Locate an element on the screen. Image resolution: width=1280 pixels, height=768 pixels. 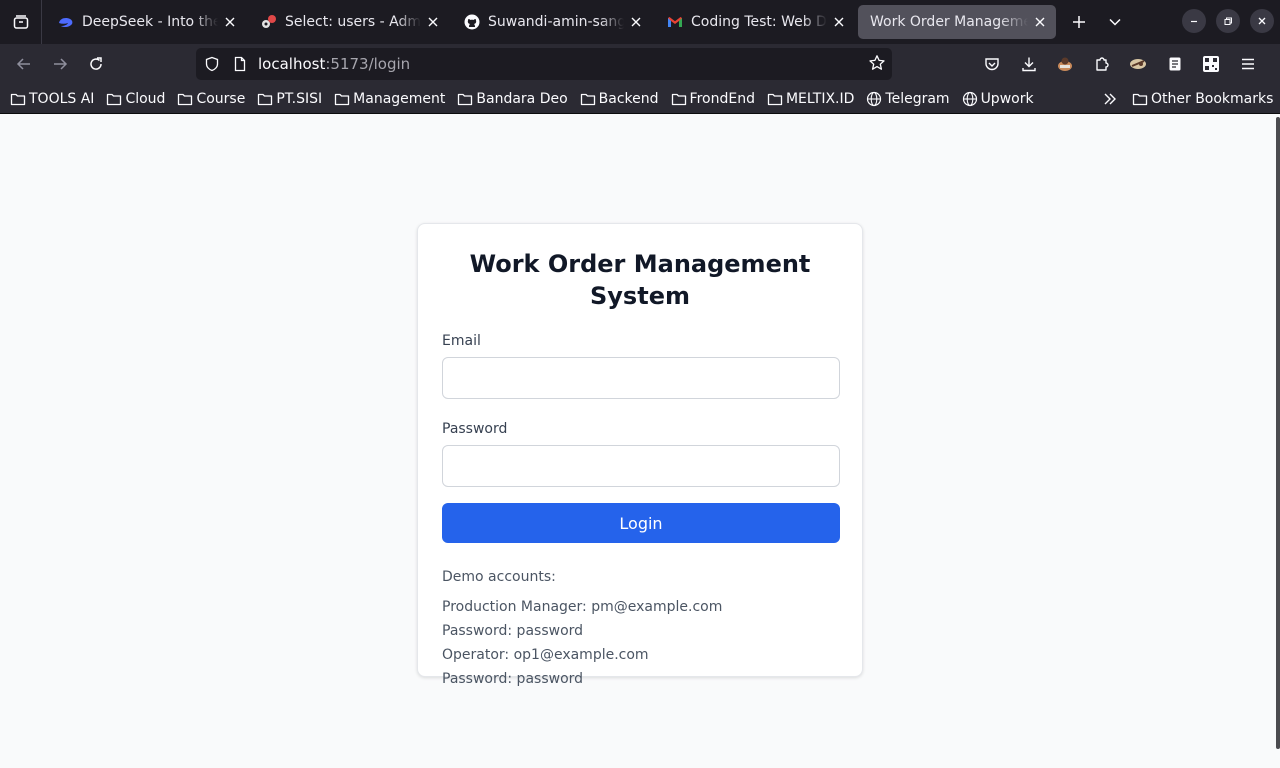
extension-button is located at coordinates (1138, 64).